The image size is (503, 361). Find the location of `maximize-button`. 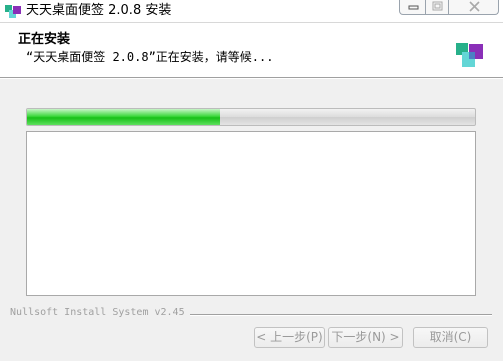

maximize-button is located at coordinates (437, 7).